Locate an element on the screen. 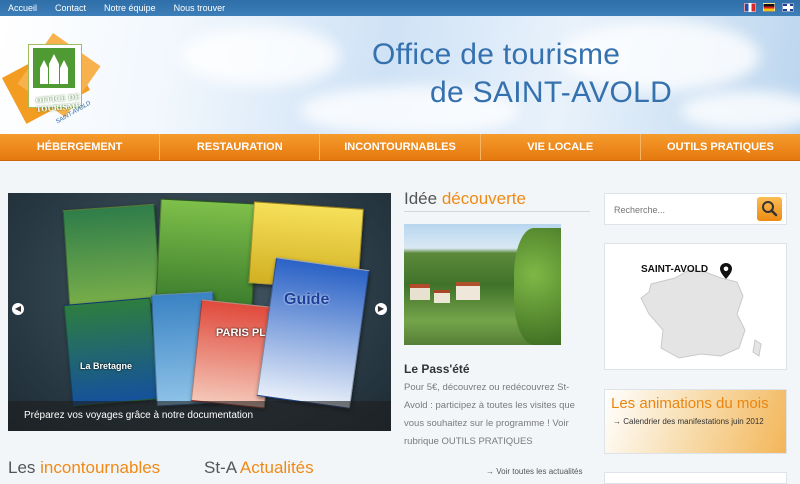 This screenshot has width=800, height=484. idee-title-part1: Idée is located at coordinates (421, 198).